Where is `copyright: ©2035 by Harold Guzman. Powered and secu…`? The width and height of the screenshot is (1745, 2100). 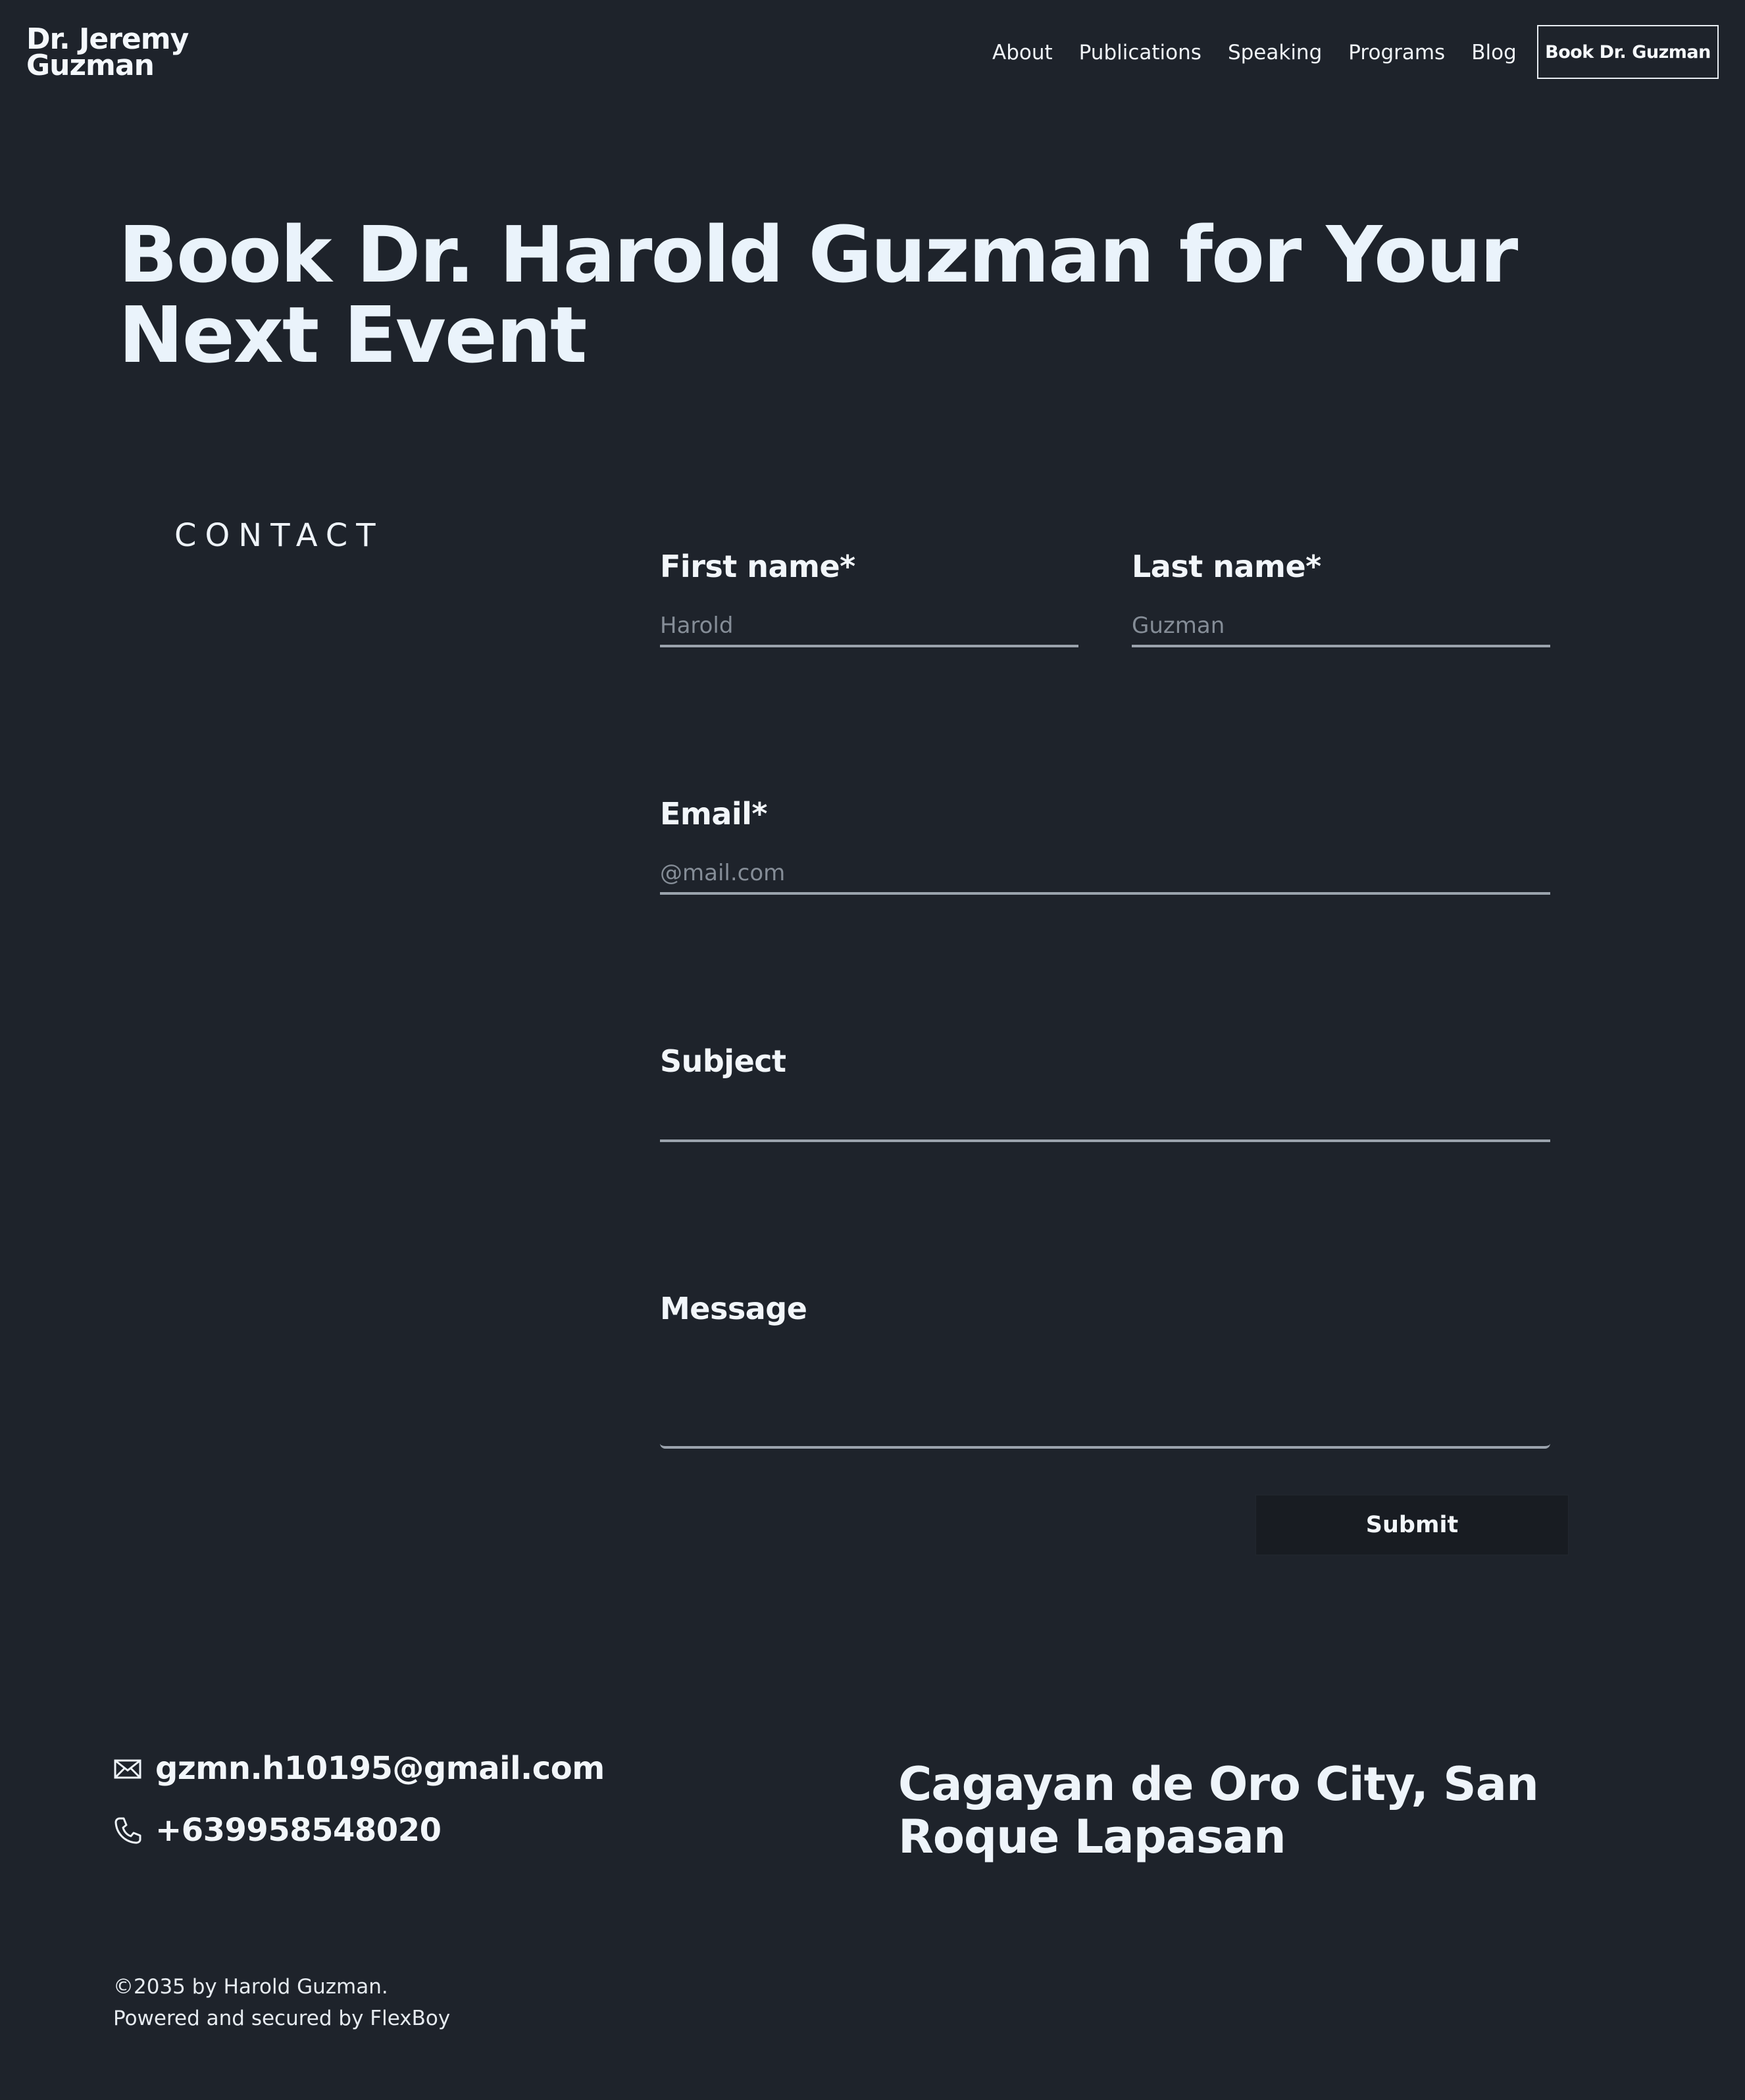 copyright: ©2035 by Harold Guzman. Powered and secu… is located at coordinates (281, 2003).